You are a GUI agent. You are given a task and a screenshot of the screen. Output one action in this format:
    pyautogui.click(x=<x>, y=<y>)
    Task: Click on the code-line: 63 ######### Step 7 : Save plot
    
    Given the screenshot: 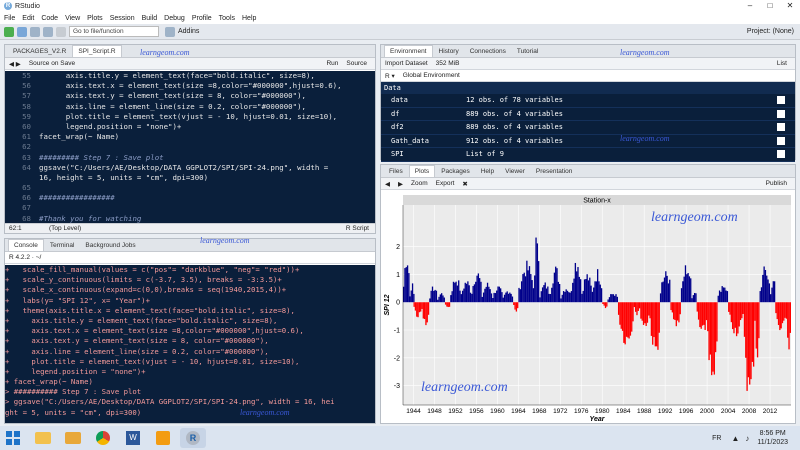 What is the action you would take?
    pyautogui.click(x=190, y=158)
    